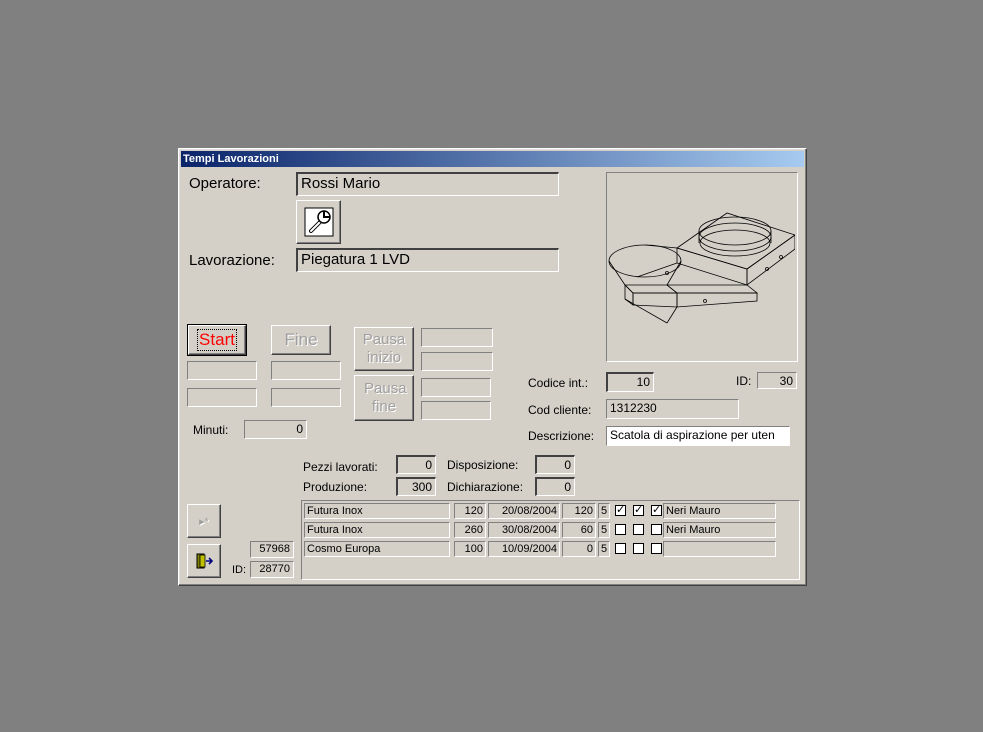 This screenshot has width=983, height=732. Describe the element at coordinates (524, 549) in the screenshot. I see `row-cell-date: 10/09/2004` at that location.